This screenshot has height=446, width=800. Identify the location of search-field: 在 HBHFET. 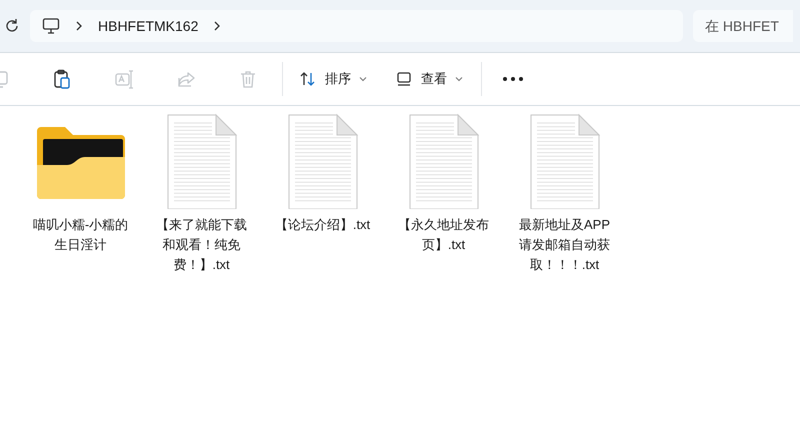
(743, 26).